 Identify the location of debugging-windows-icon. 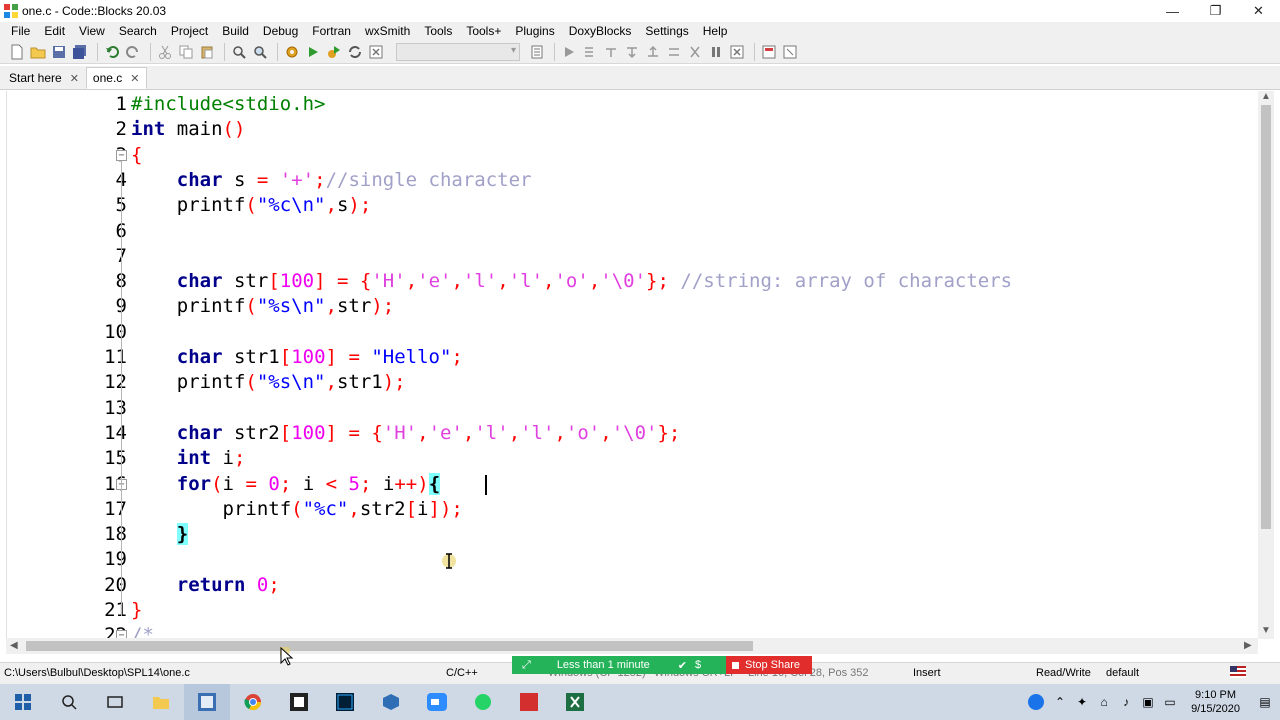
(769, 52).